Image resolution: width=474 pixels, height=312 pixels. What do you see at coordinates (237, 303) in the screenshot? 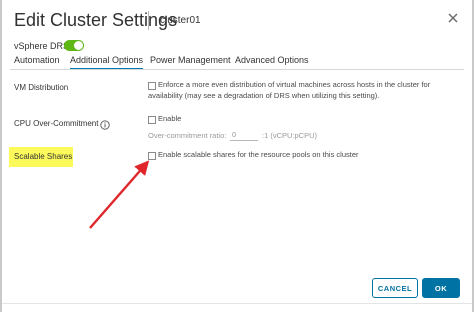
I see `footer-divider` at bounding box center [237, 303].